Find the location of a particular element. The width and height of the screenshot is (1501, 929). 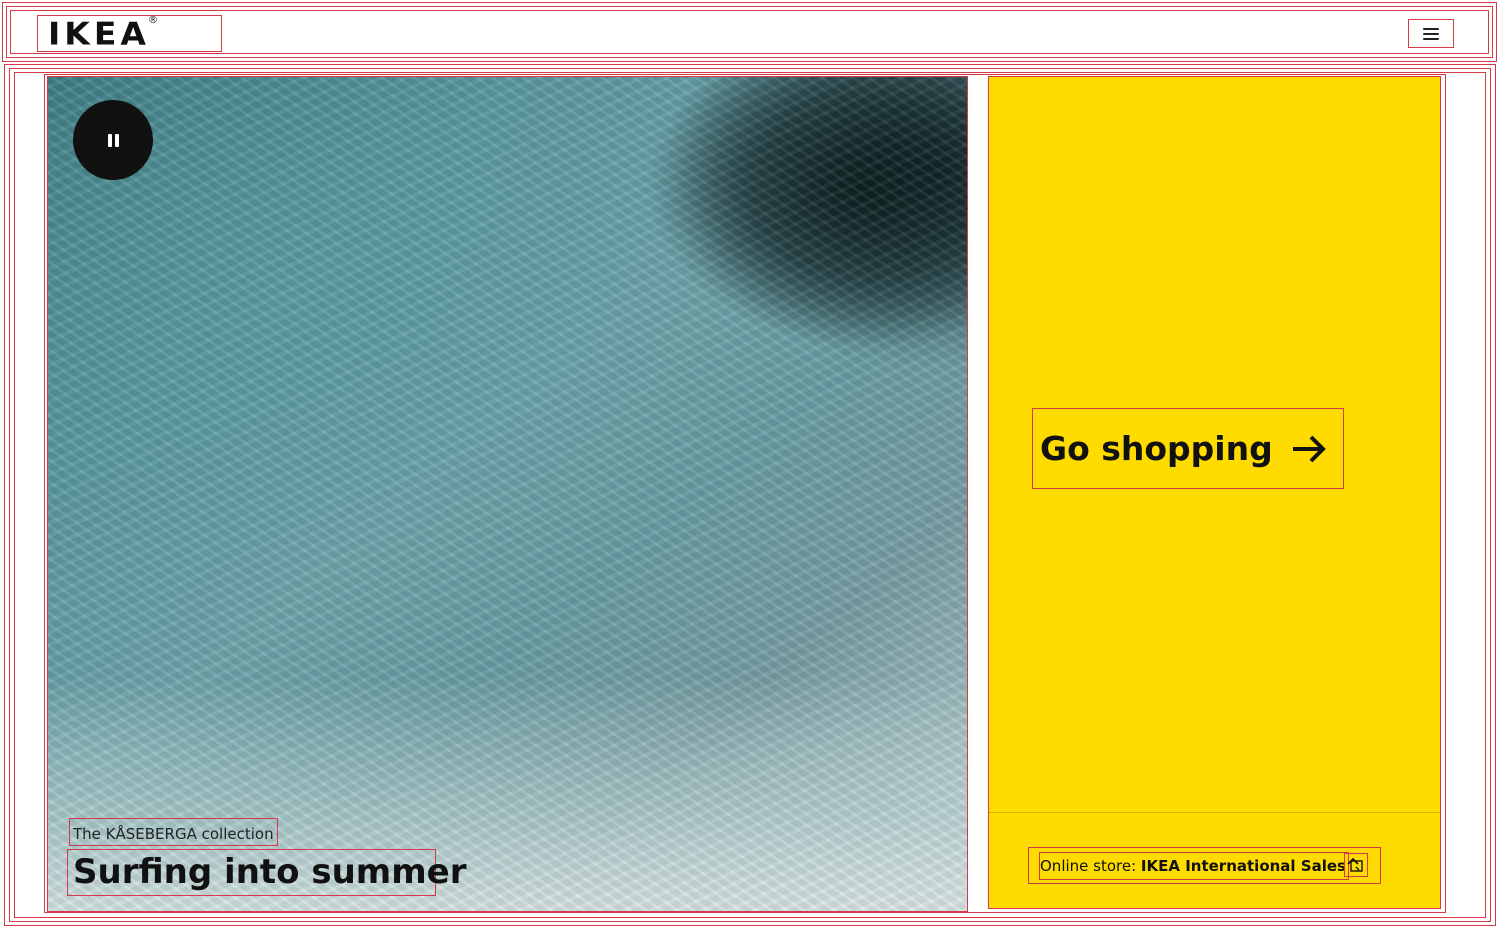

online-store-link: Online store: IKEA International Sales is located at coordinates (1194, 866).